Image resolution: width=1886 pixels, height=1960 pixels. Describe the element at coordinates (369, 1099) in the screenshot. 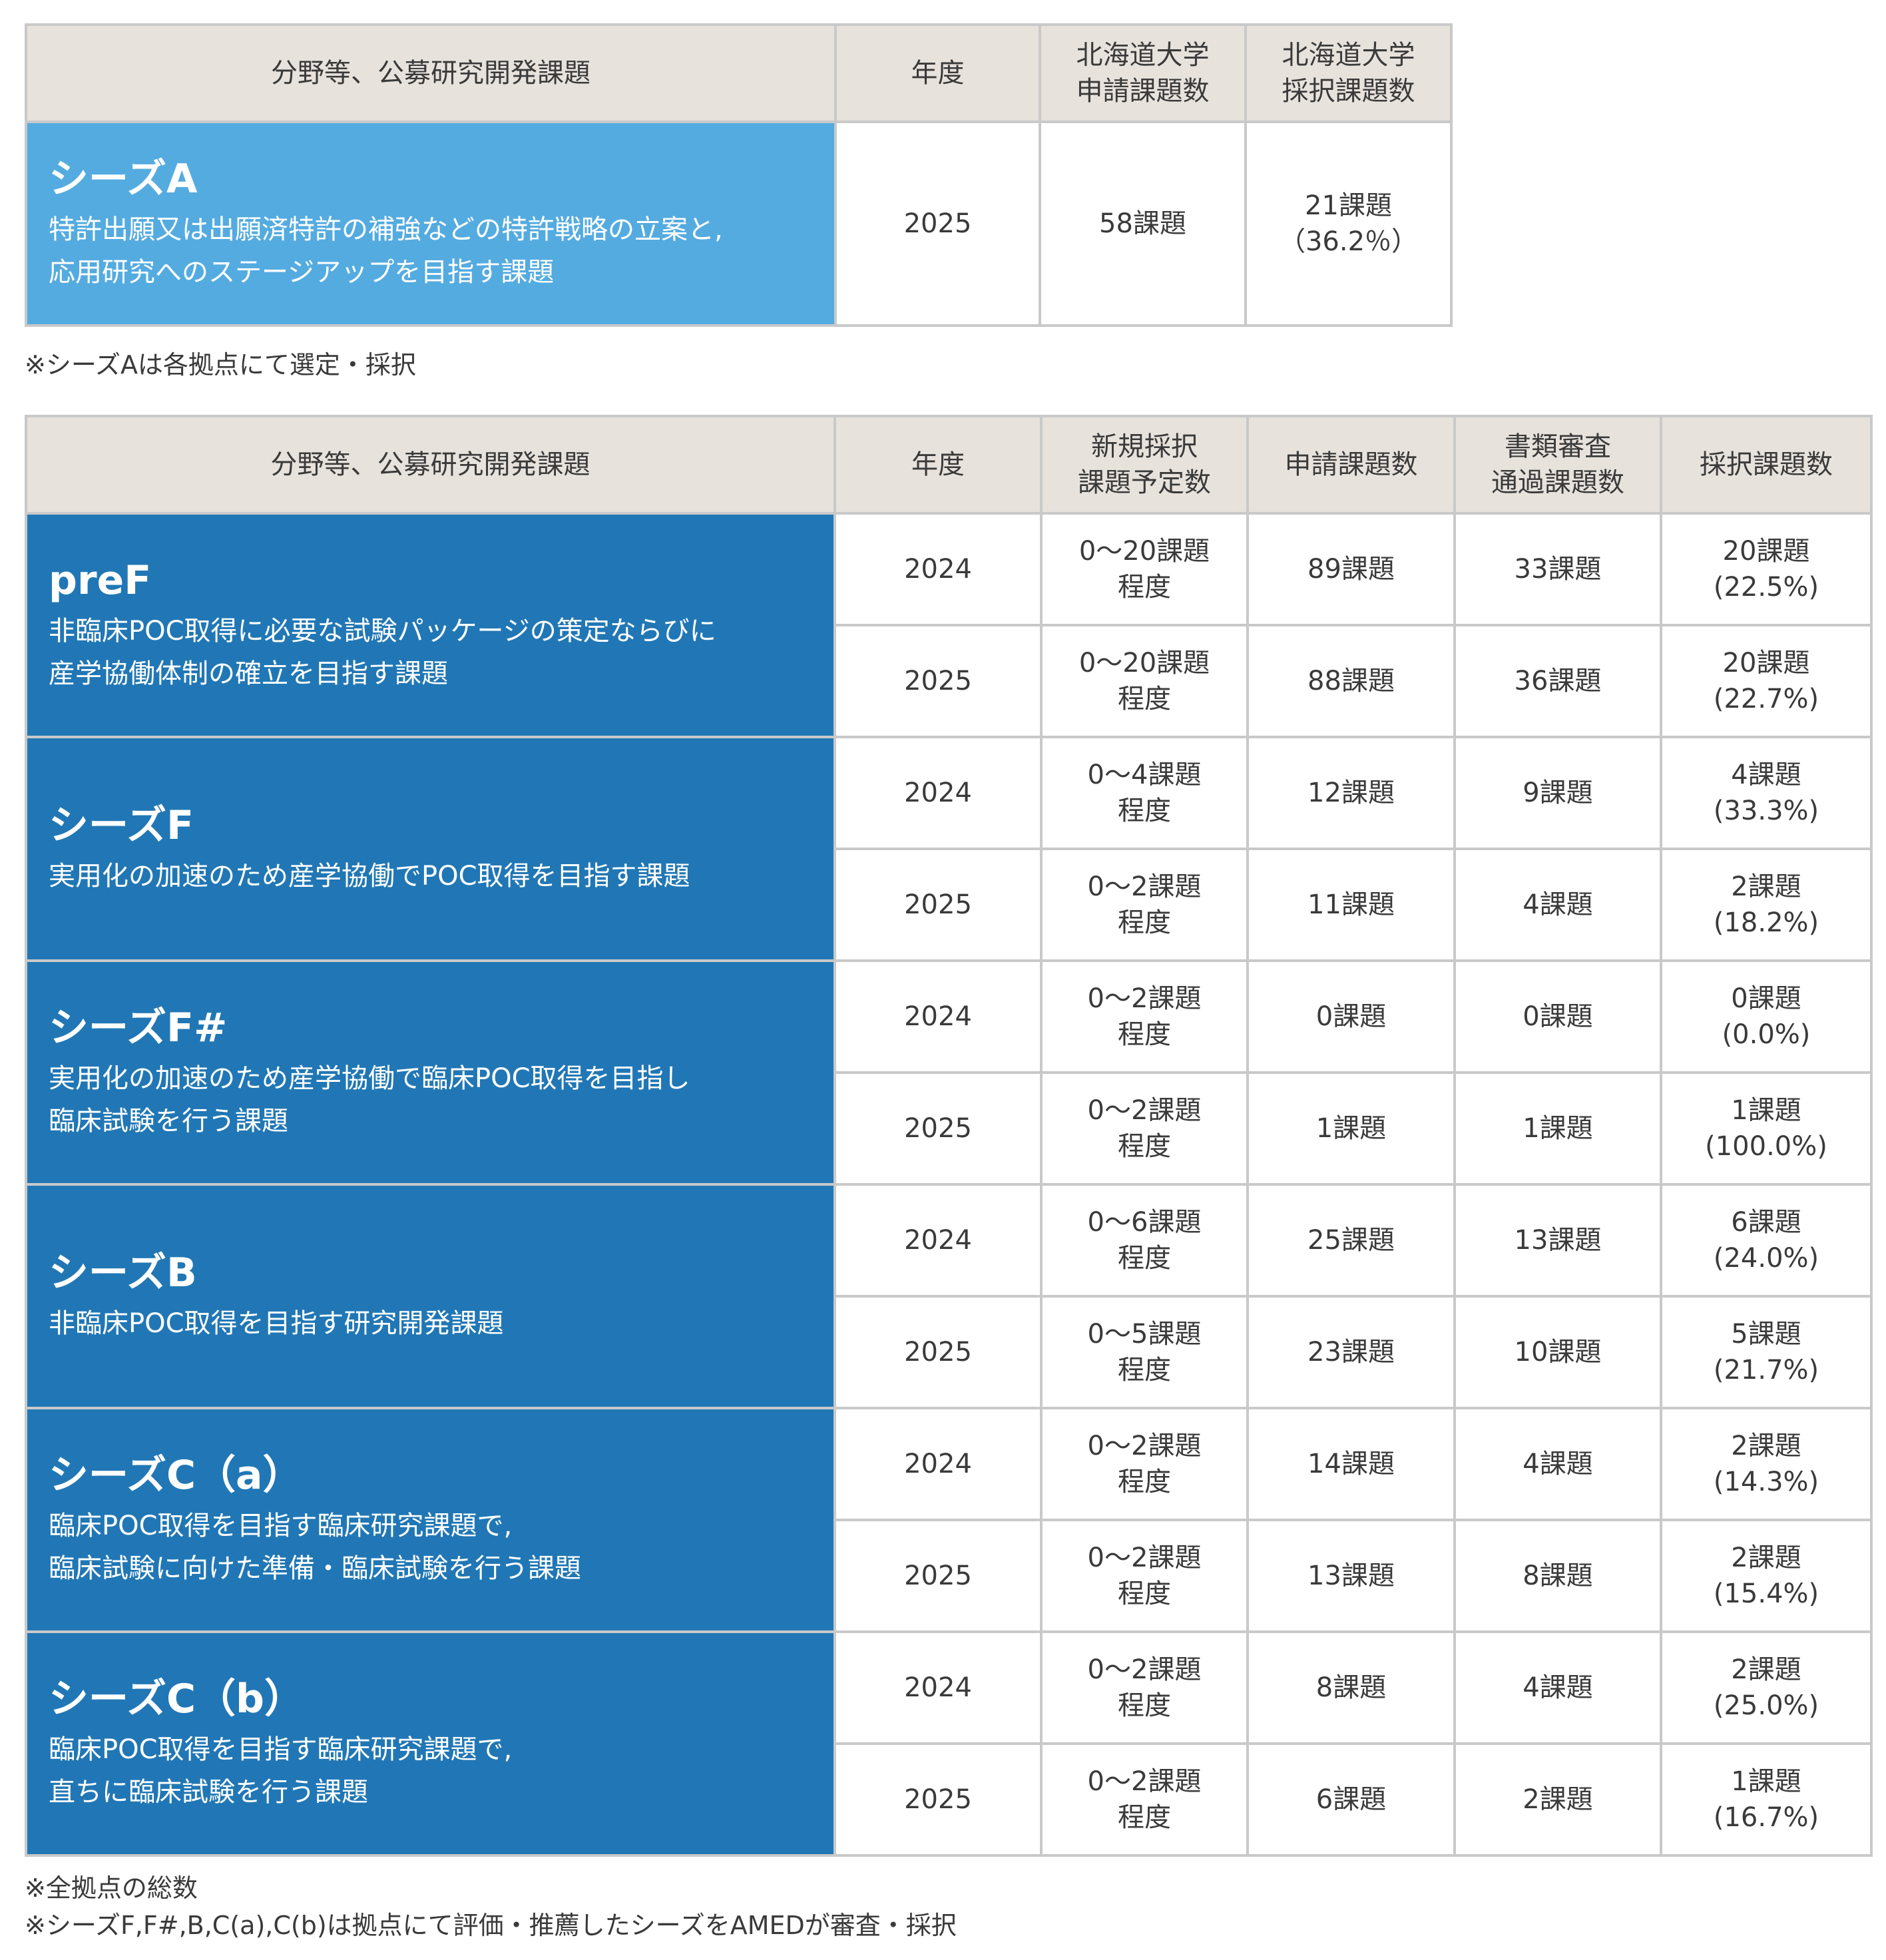

I see `category-description: 実用化の加速のため産学協働で臨床POC取得を目指し 臨床試験を行う課題` at that location.